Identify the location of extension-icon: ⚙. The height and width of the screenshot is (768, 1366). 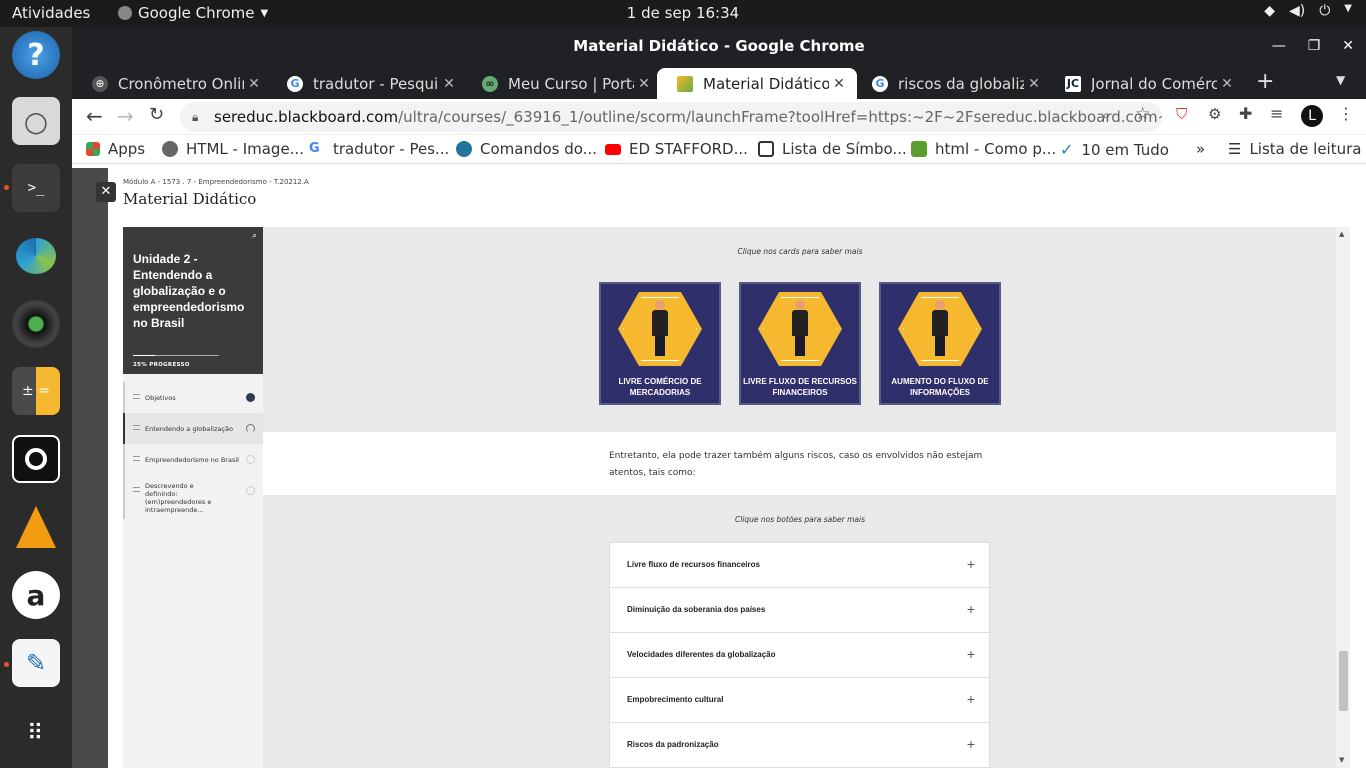
(1214, 114).